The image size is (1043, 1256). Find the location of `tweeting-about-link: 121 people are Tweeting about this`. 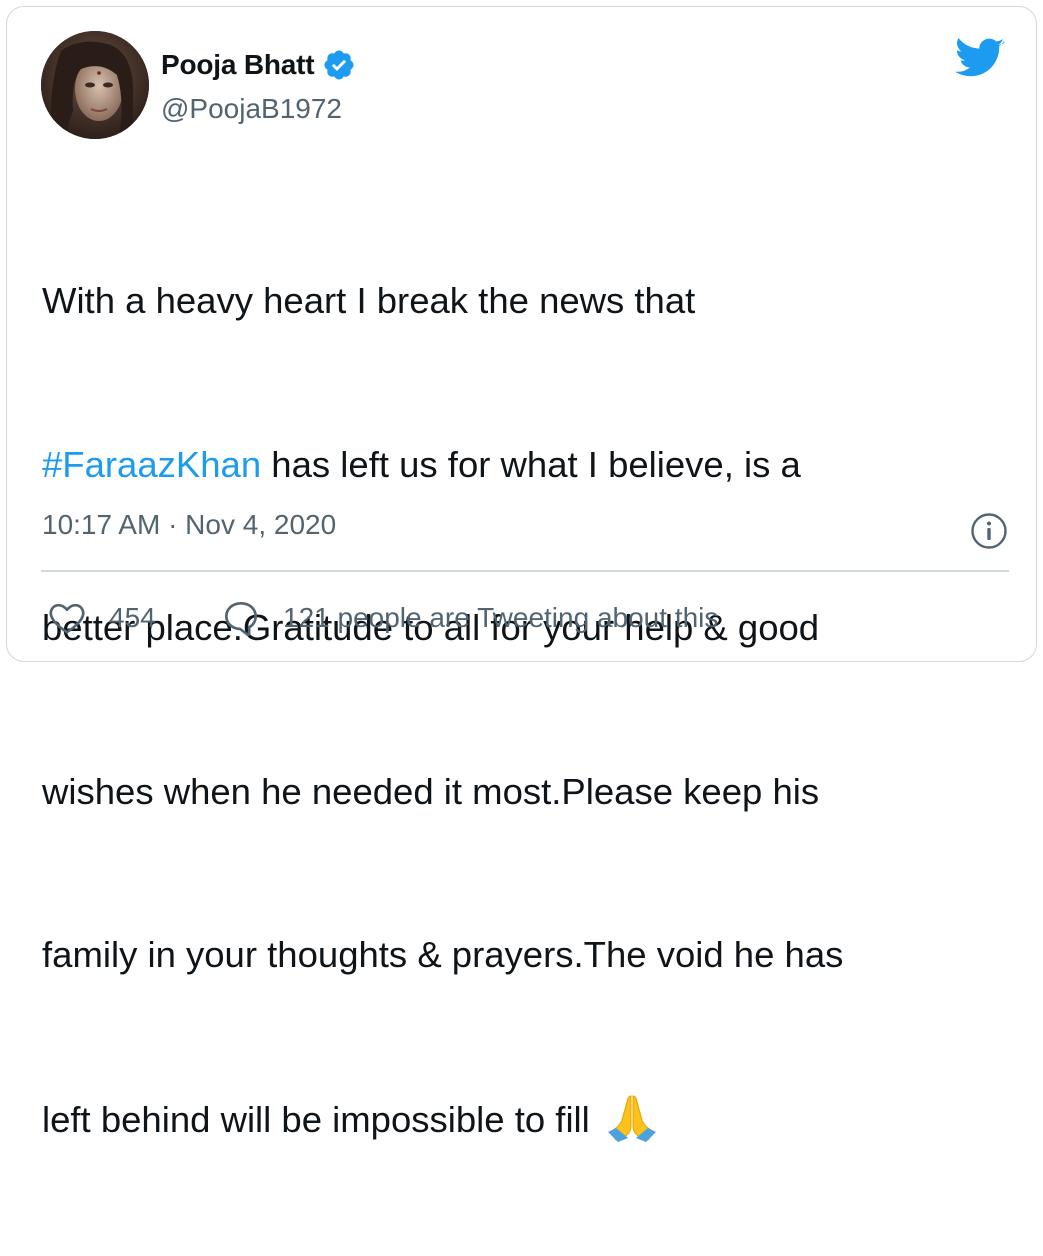

tweeting-about-link: 121 people are Tweeting about this is located at coordinates (469, 618).